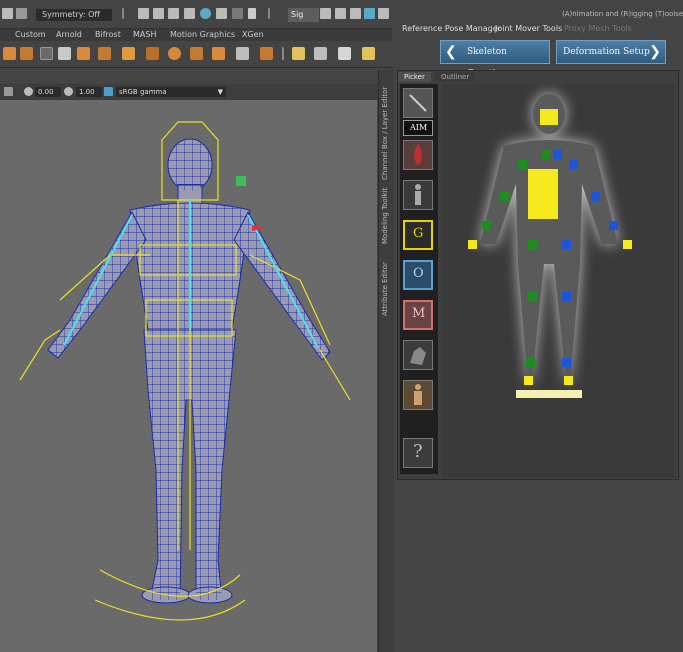 The height and width of the screenshot is (652, 683). What do you see at coordinates (455, 77) in the screenshot?
I see `tab-outliner: Outliner` at bounding box center [455, 77].